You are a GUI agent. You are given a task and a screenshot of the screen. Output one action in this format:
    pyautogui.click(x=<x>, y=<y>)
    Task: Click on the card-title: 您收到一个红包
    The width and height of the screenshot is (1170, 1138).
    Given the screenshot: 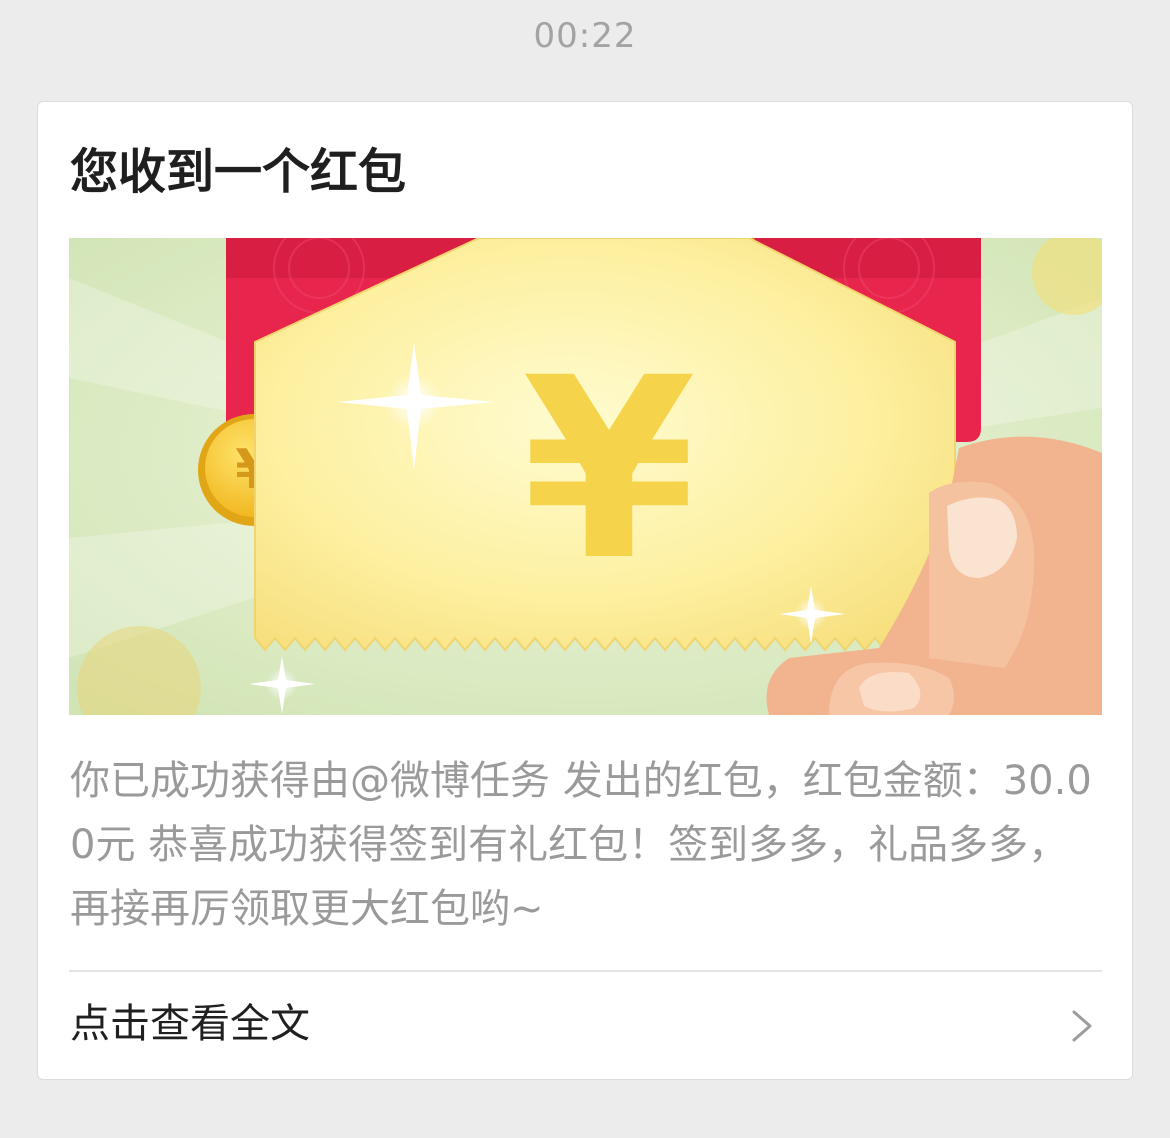 What is the action you would take?
    pyautogui.click(x=238, y=172)
    